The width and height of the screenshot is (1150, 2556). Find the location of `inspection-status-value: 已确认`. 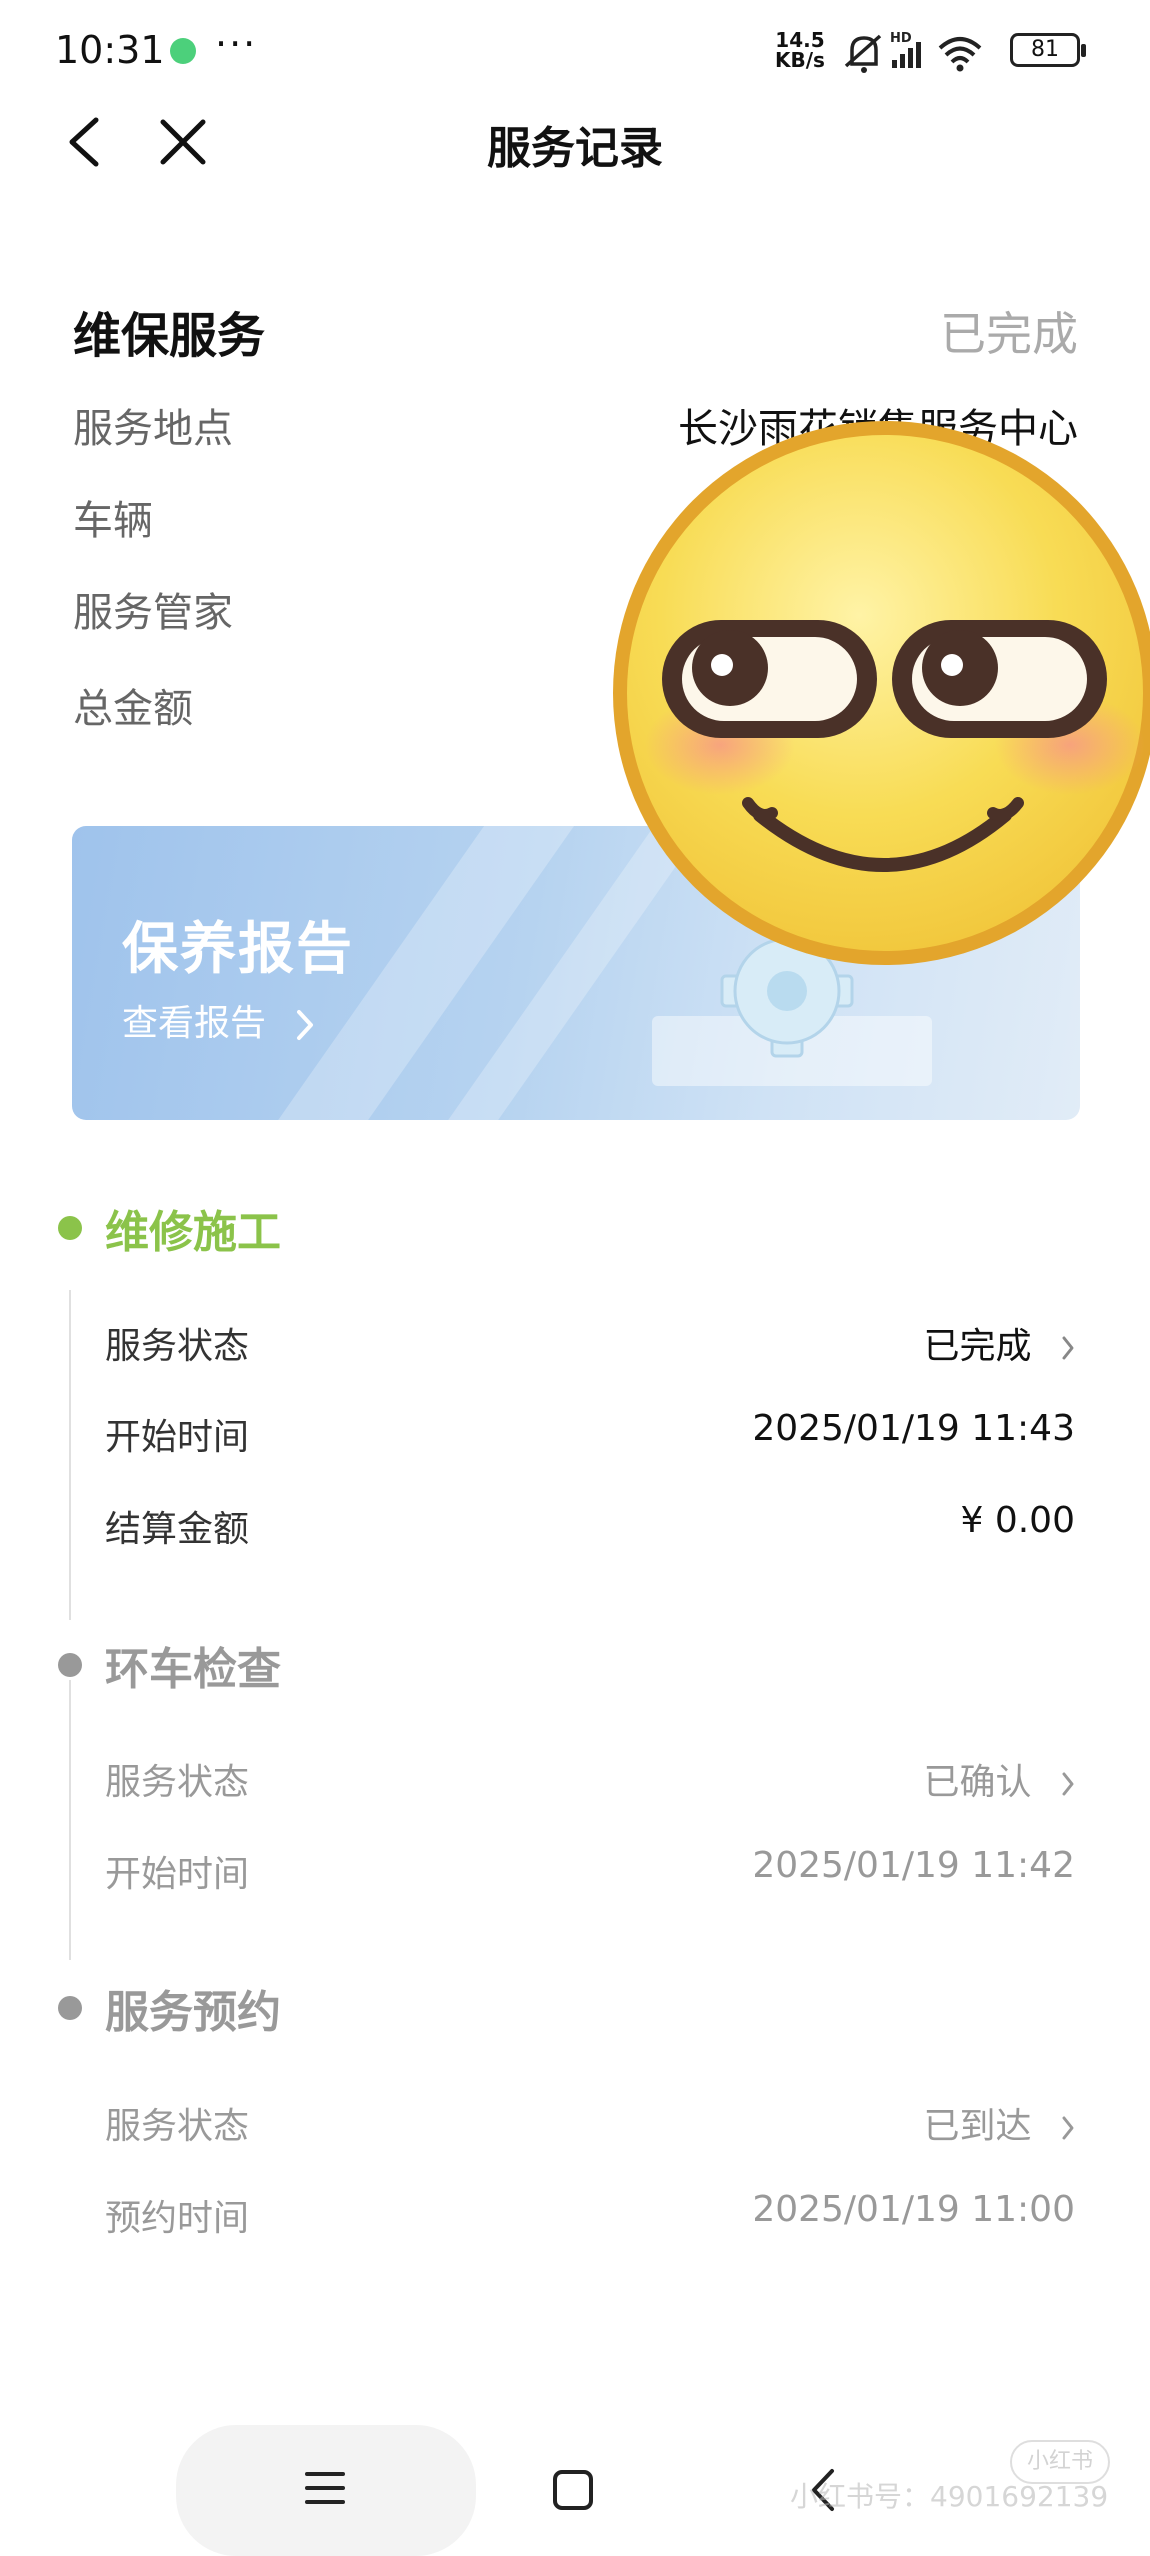

inspection-status-value: 已确认 is located at coordinates (977, 1782).